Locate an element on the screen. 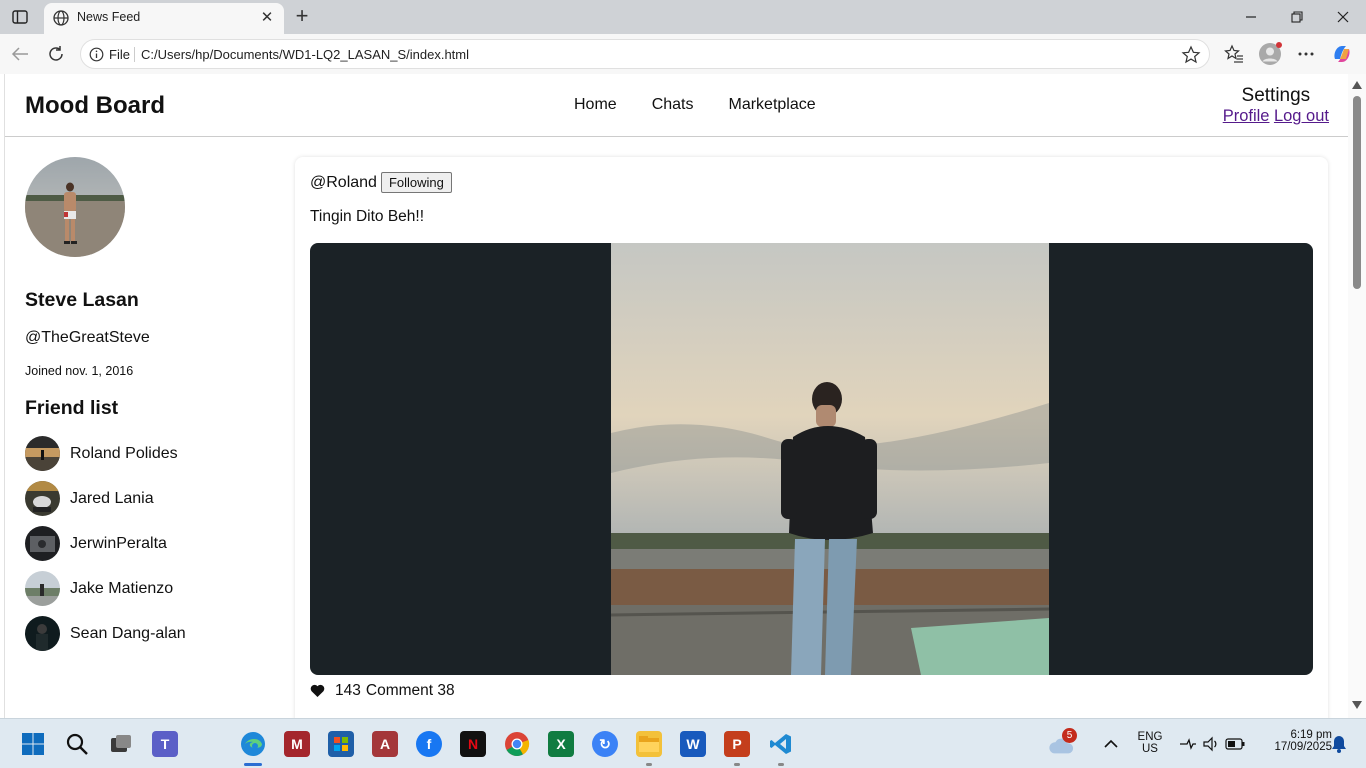 The image size is (1366, 768). profile-avatar is located at coordinates (75, 207).